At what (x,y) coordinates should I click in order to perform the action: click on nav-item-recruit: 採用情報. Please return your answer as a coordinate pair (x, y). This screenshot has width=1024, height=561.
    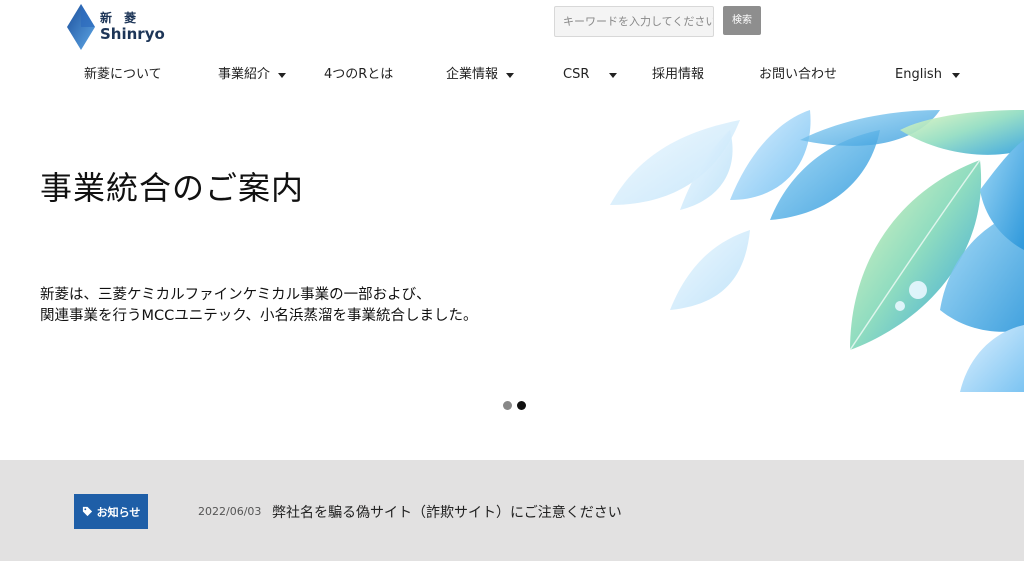
    Looking at the image, I should click on (678, 75).